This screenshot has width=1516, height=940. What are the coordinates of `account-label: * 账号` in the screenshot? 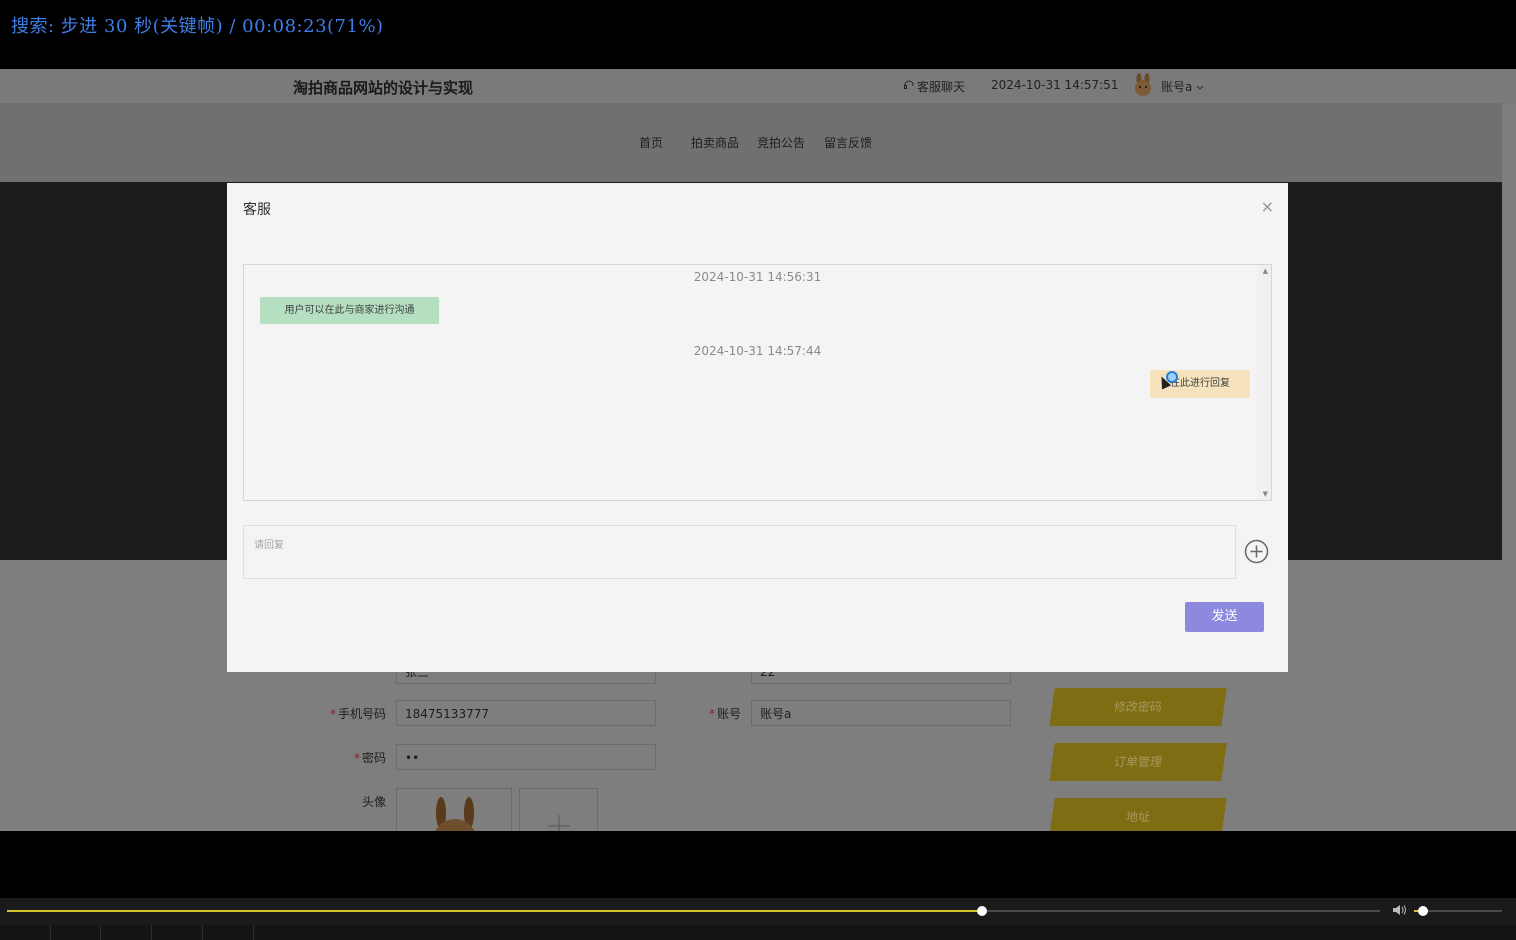 It's located at (724, 714).